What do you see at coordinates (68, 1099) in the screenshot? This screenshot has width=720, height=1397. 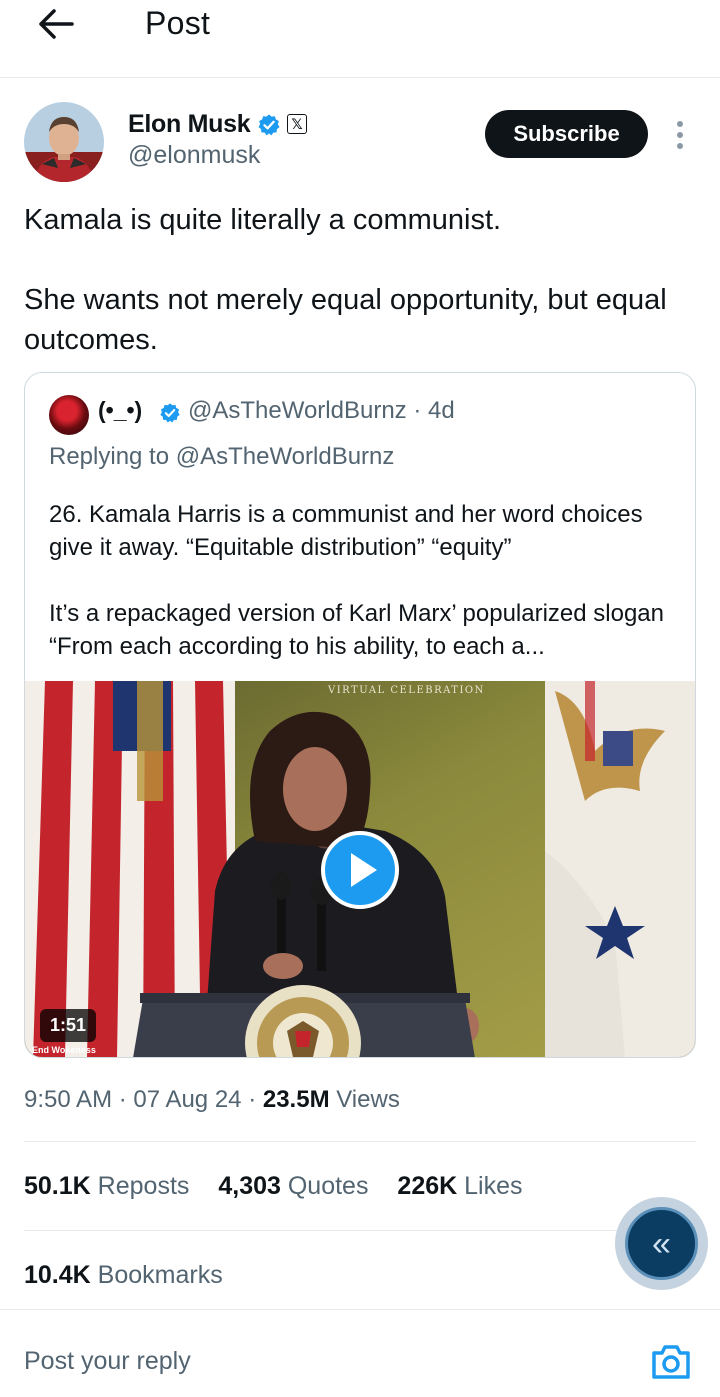 I see `post-time: 9:50 AM` at bounding box center [68, 1099].